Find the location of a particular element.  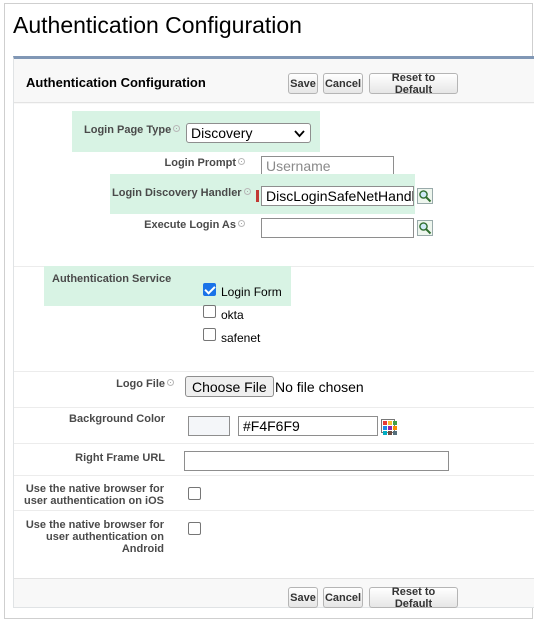

safenet-label: safenet is located at coordinates (241, 338).